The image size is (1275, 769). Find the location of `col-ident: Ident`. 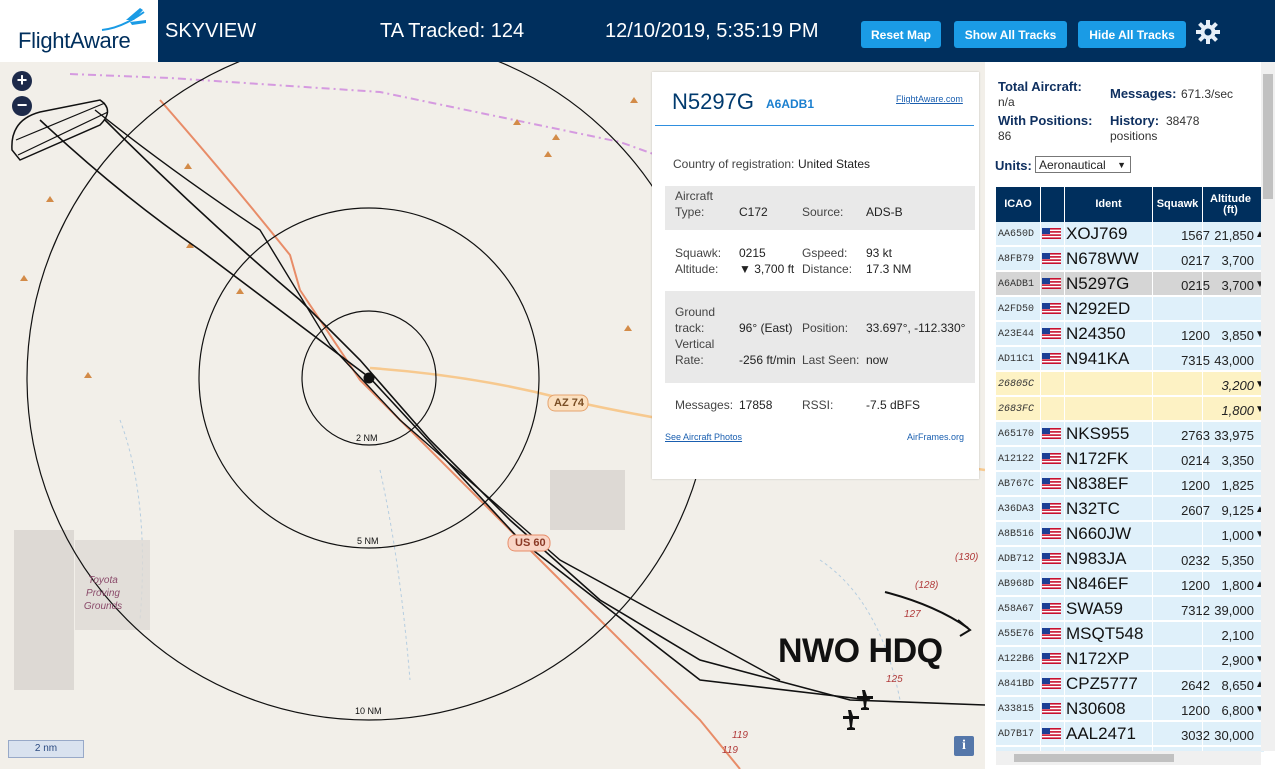

col-ident: Ident is located at coordinates (1108, 204).